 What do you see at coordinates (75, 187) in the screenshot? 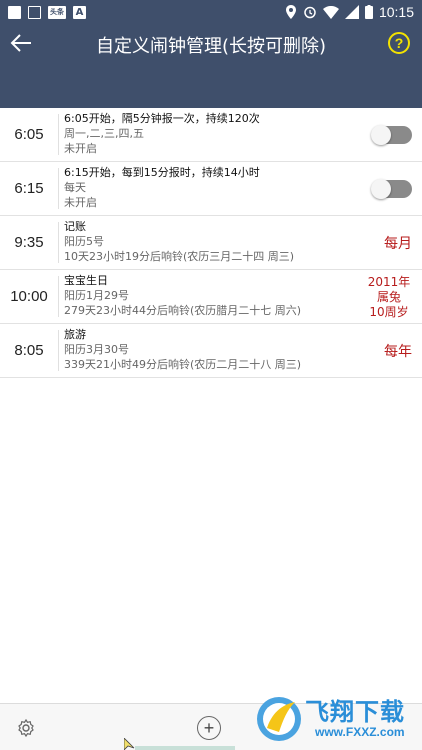
I see `alarm-repeat: 每天` at bounding box center [75, 187].